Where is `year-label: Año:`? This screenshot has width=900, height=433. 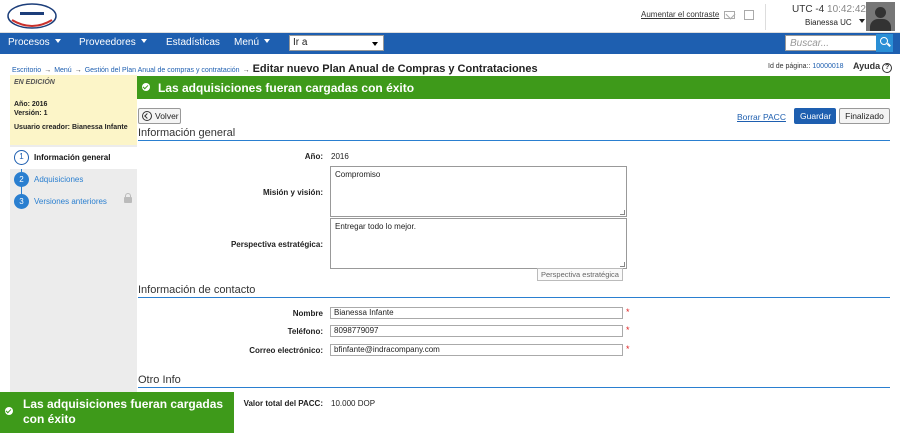
year-label: Año: is located at coordinates (313, 156).